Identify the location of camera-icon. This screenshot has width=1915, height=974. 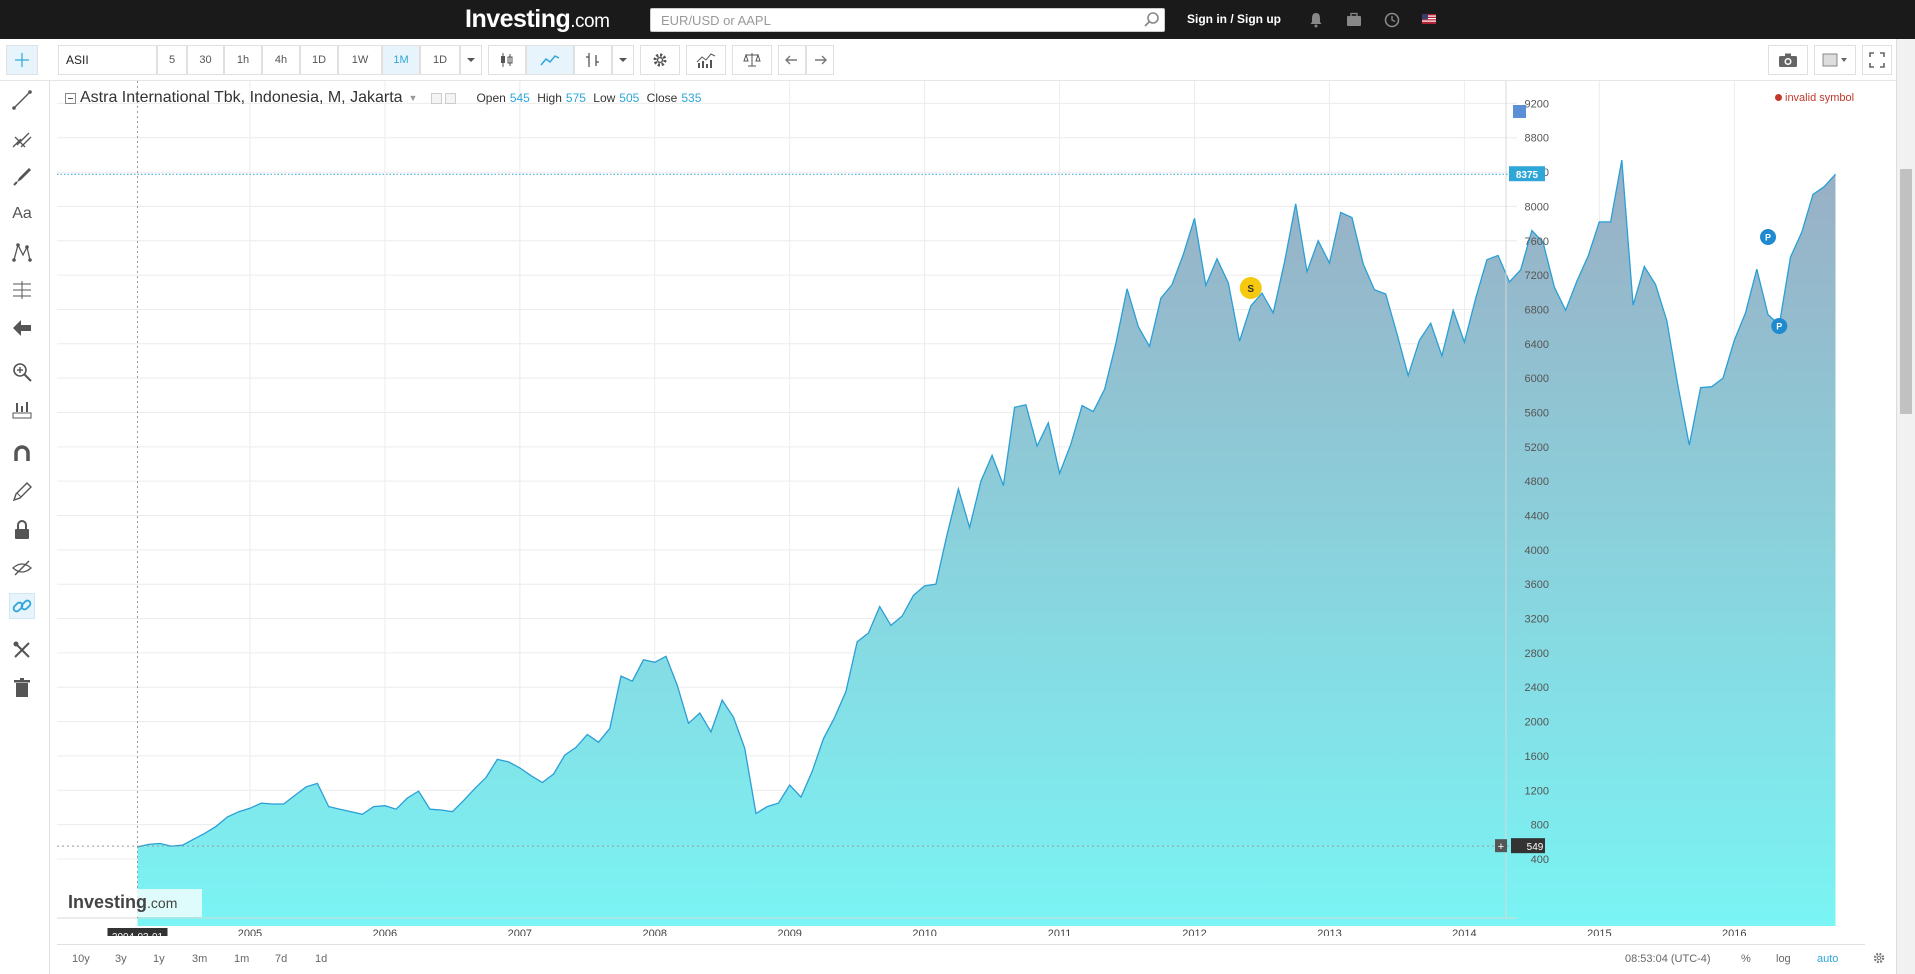
(1788, 60).